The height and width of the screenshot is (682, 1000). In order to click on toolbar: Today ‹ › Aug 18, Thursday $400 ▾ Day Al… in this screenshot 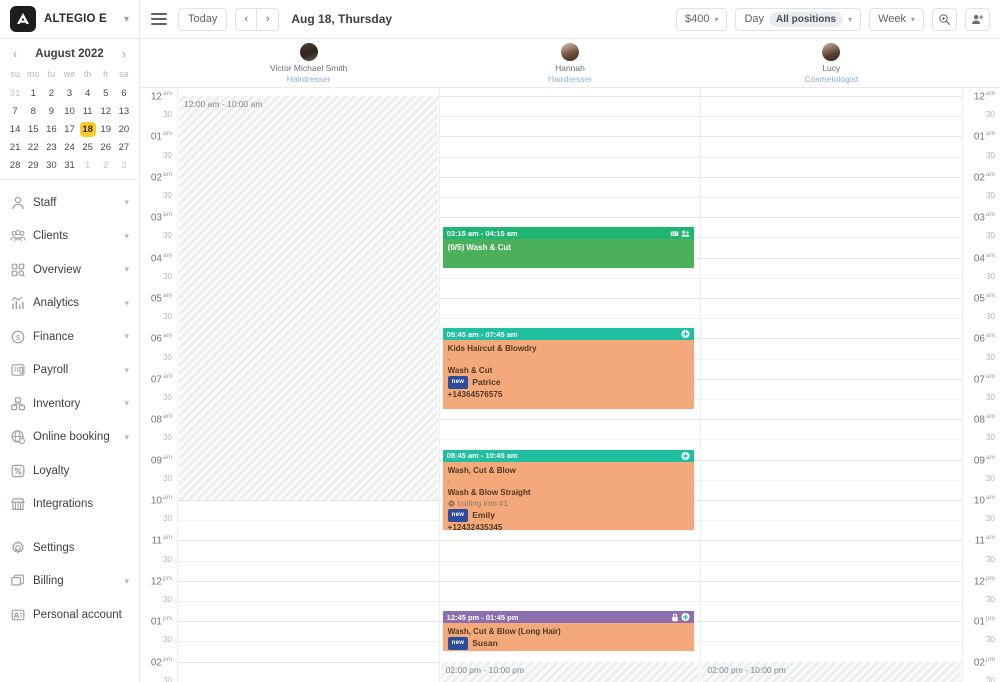, I will do `click(570, 19)`.